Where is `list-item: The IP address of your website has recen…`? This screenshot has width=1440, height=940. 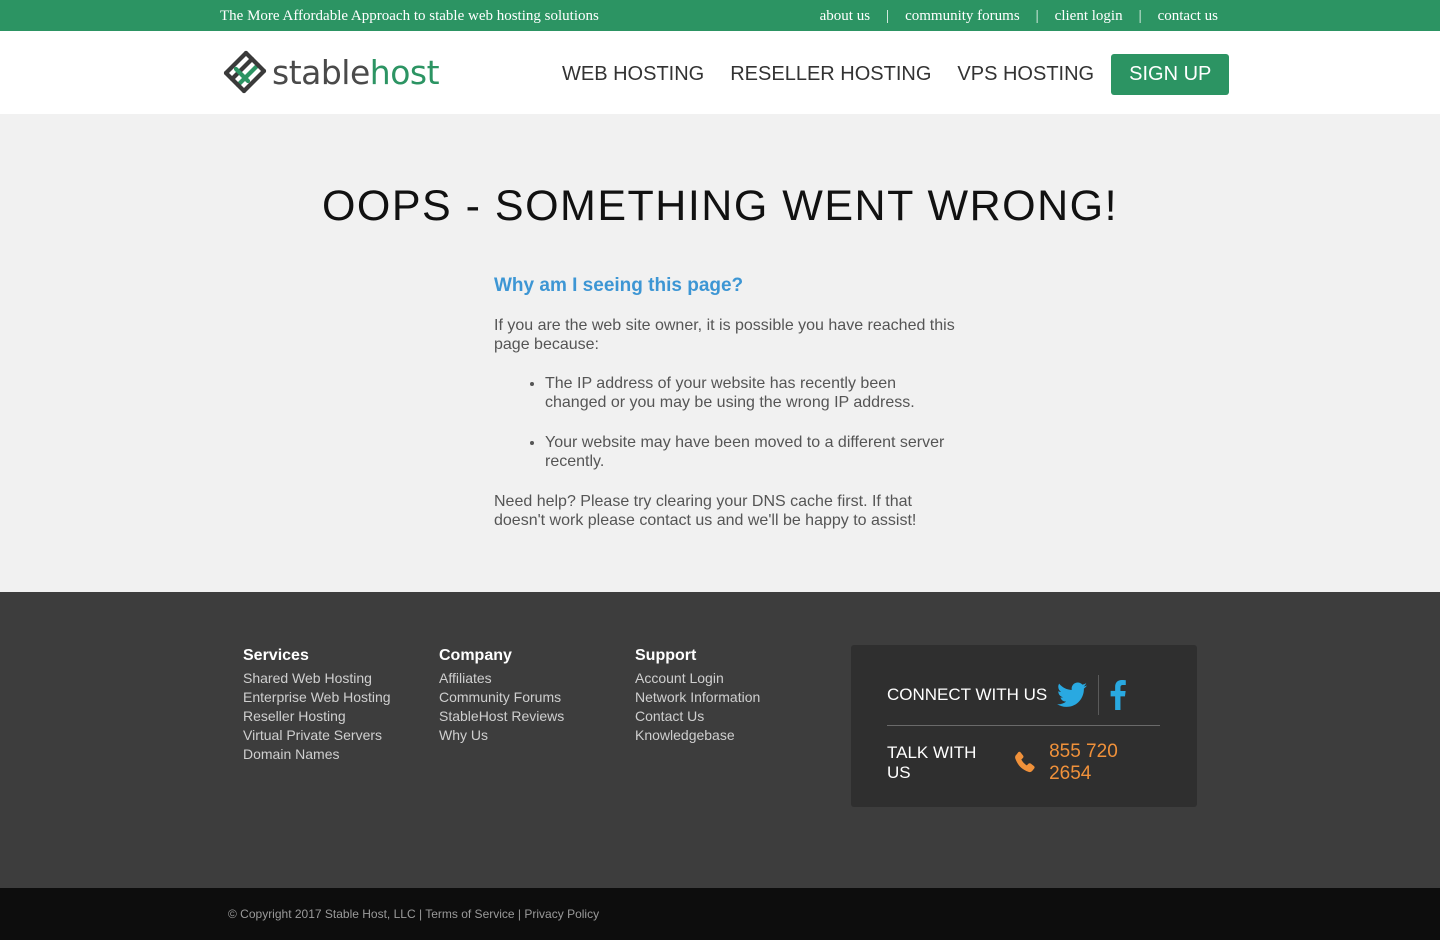 list-item: The IP address of your website has recen… is located at coordinates (747, 393).